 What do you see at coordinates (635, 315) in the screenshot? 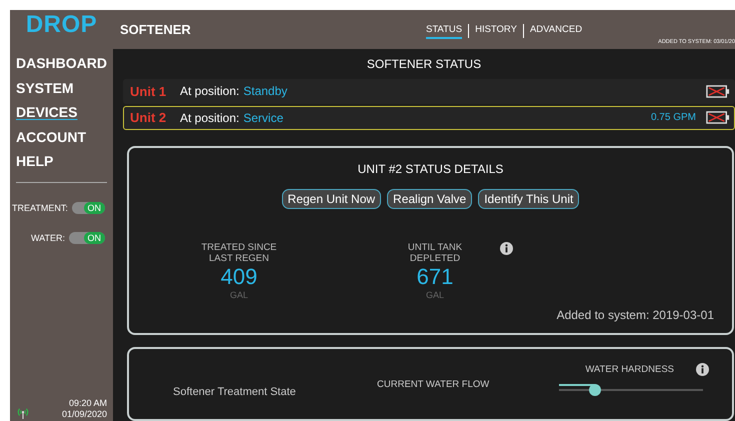
I see `added-date-text: Added to system: 2019-03-01` at bounding box center [635, 315].